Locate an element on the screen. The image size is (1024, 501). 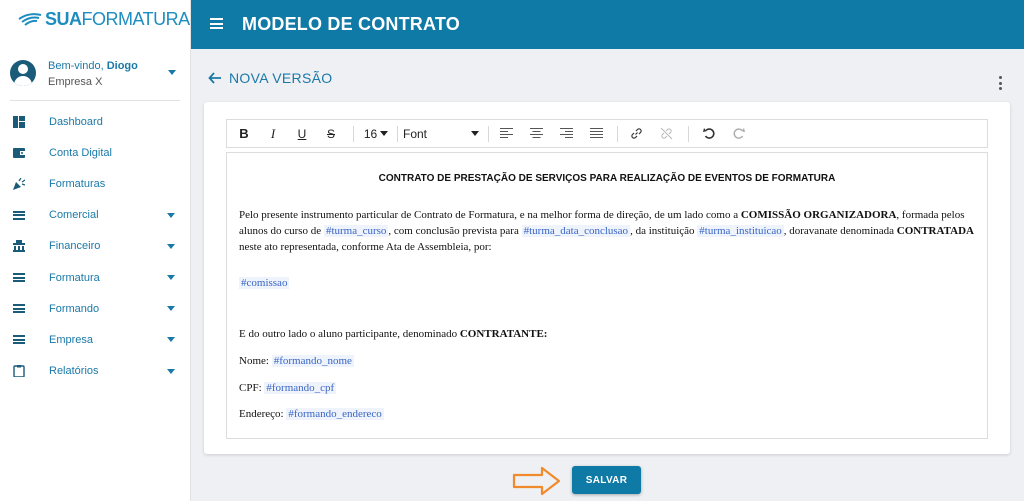
sidebar-item-label: Financeiro is located at coordinates (75, 246).